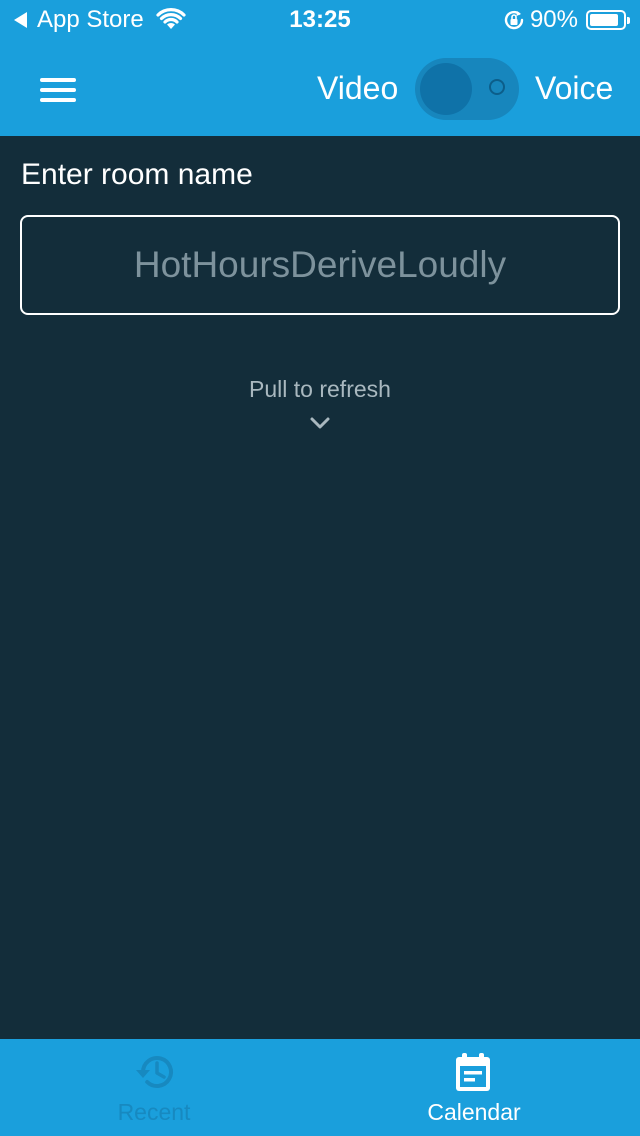 Image resolution: width=640 pixels, height=1136 pixels. Describe the element at coordinates (574, 88) in the screenshot. I see `voice-mode-label: Voice` at that location.